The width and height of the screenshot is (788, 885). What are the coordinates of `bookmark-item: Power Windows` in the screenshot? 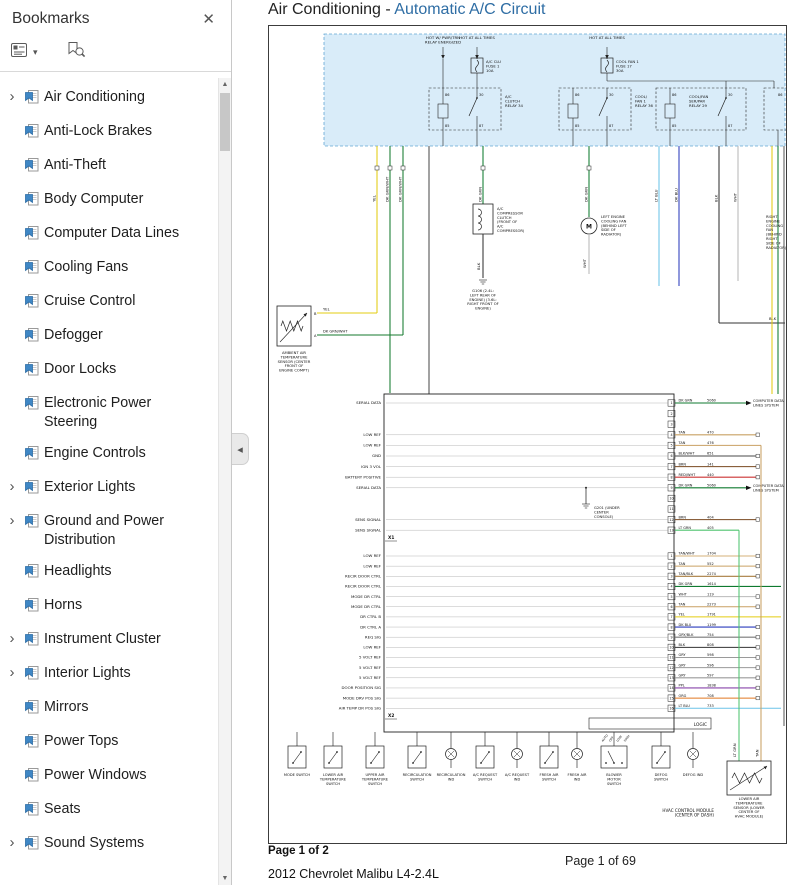 It's located at (115, 777).